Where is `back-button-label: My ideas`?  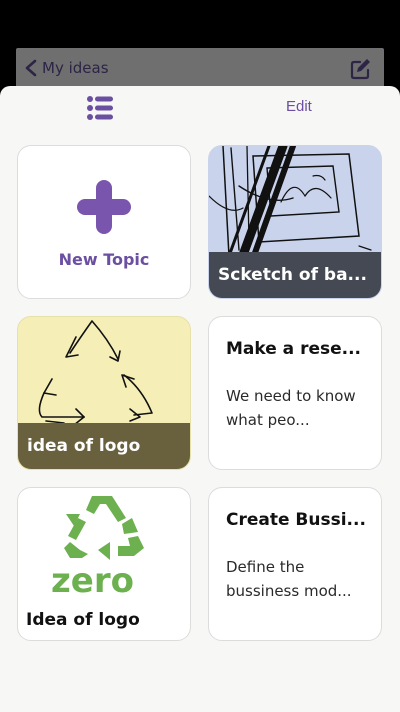
back-button-label: My ideas is located at coordinates (75, 68).